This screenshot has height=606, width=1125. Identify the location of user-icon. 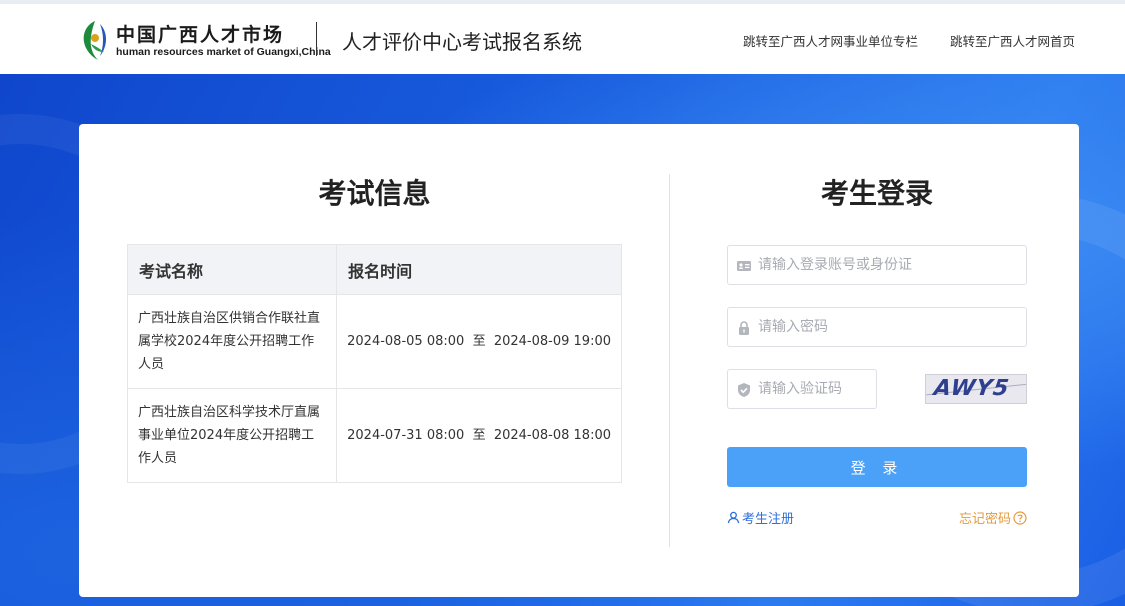
(733, 517).